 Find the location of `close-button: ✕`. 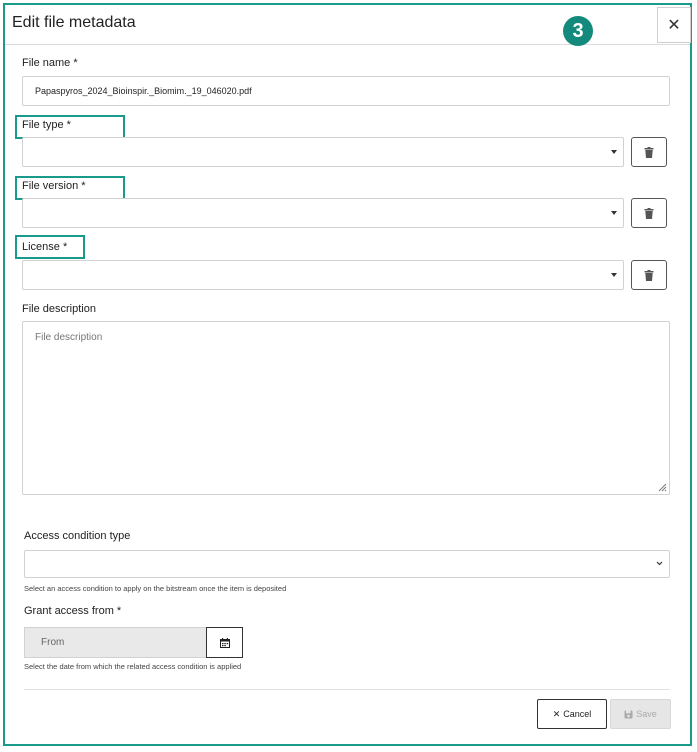

close-button: ✕ is located at coordinates (674, 25).